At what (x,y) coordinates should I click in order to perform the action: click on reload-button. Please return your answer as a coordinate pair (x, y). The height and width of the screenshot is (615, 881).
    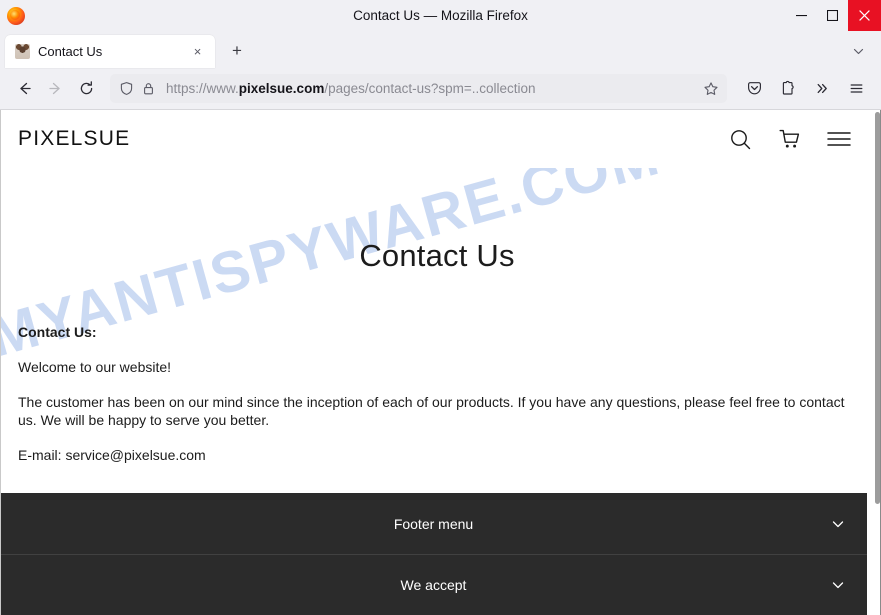
    Looking at the image, I should click on (86, 88).